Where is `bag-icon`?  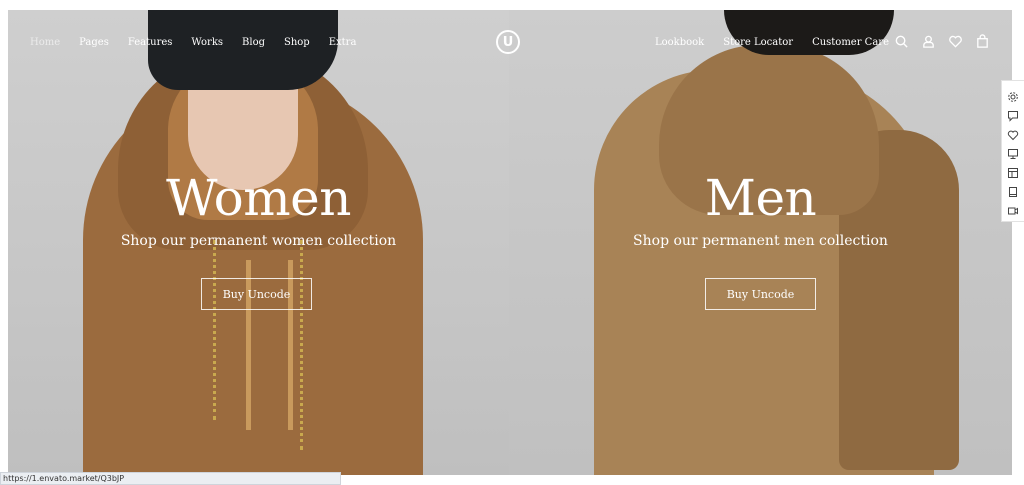
bag-icon is located at coordinates (982, 41).